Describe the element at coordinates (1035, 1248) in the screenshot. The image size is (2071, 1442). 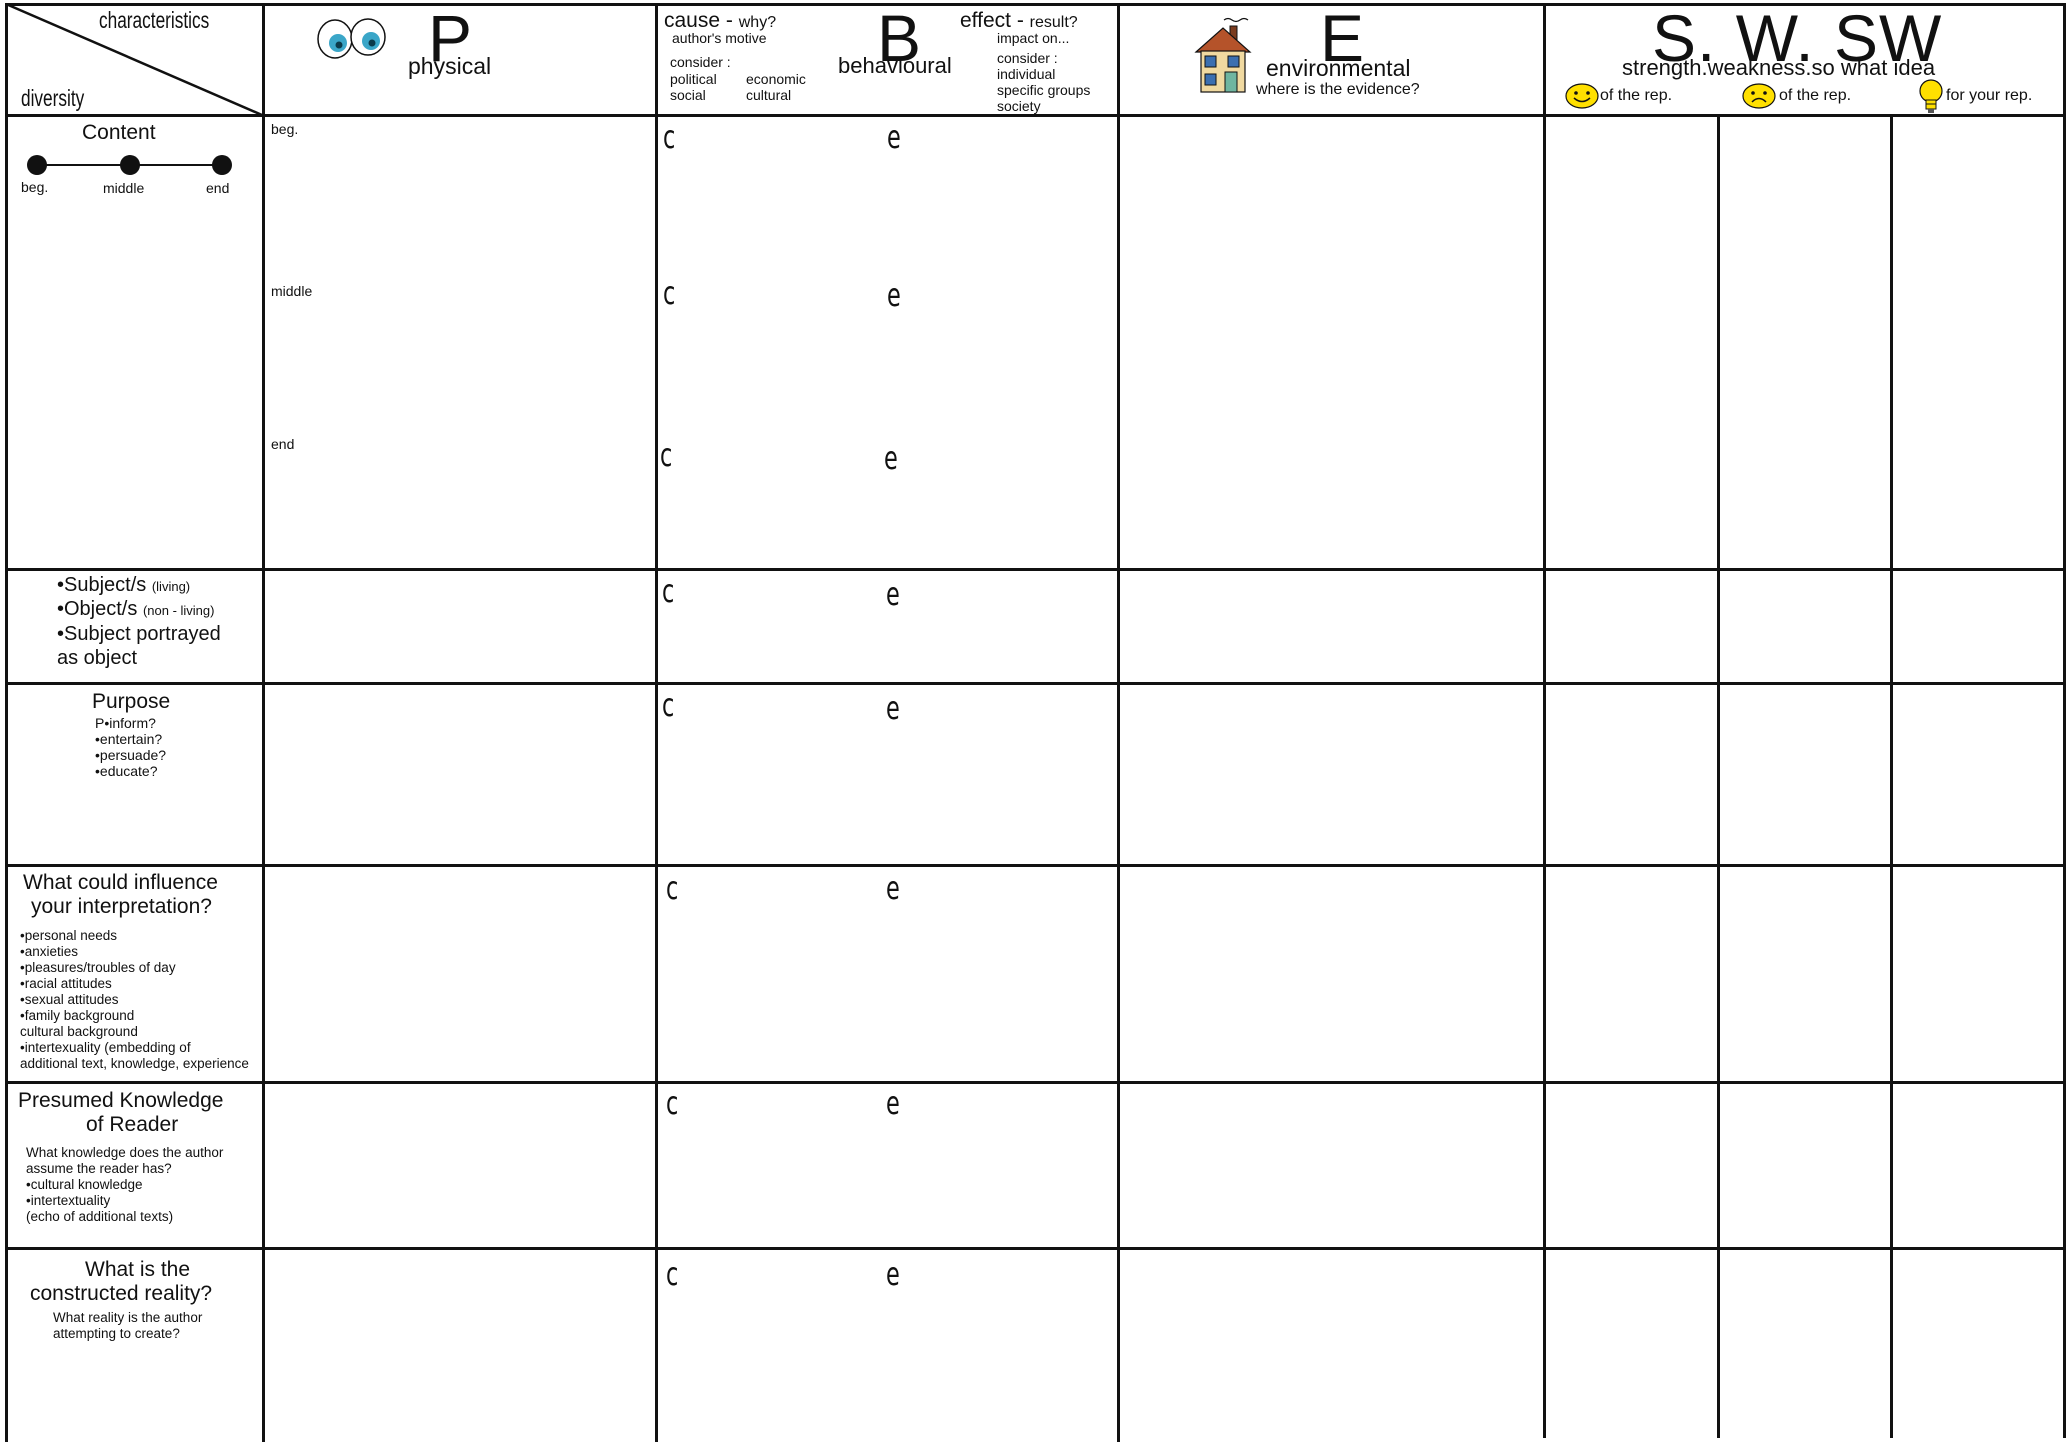
I see `divider-row-knowledge` at that location.